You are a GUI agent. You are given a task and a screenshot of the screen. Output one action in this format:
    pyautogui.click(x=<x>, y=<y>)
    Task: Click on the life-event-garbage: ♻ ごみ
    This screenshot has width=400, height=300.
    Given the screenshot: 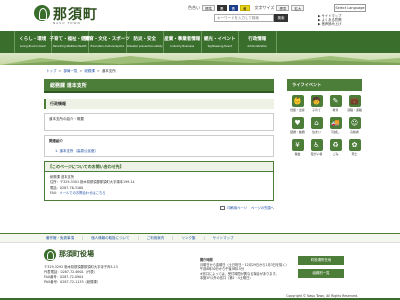 What is the action you would take?
    pyautogui.click(x=335, y=149)
    